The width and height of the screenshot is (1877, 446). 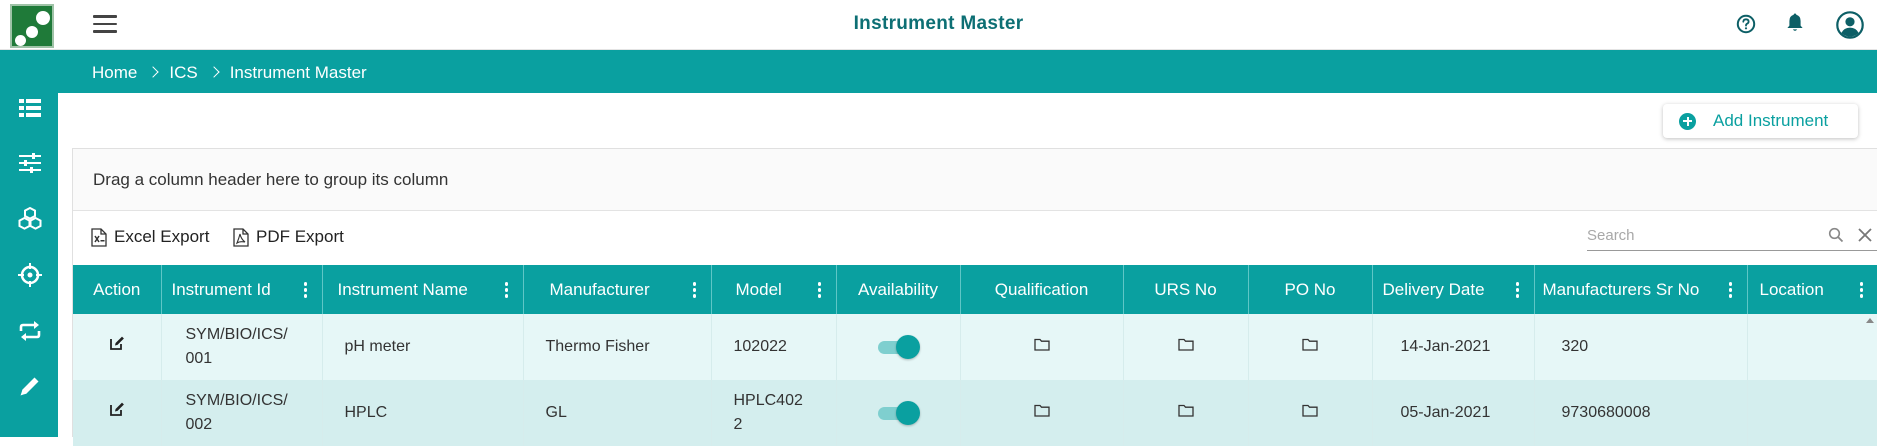 What do you see at coordinates (1641, 289) in the screenshot?
I see `col-header-manufacturers-sr-no: Manufacturers Sr No` at bounding box center [1641, 289].